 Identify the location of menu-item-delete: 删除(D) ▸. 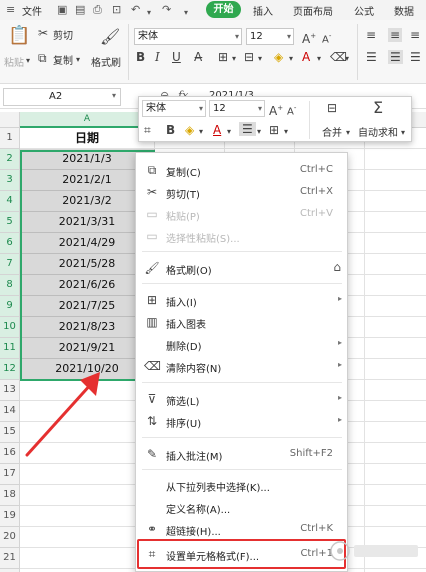
(241, 344).